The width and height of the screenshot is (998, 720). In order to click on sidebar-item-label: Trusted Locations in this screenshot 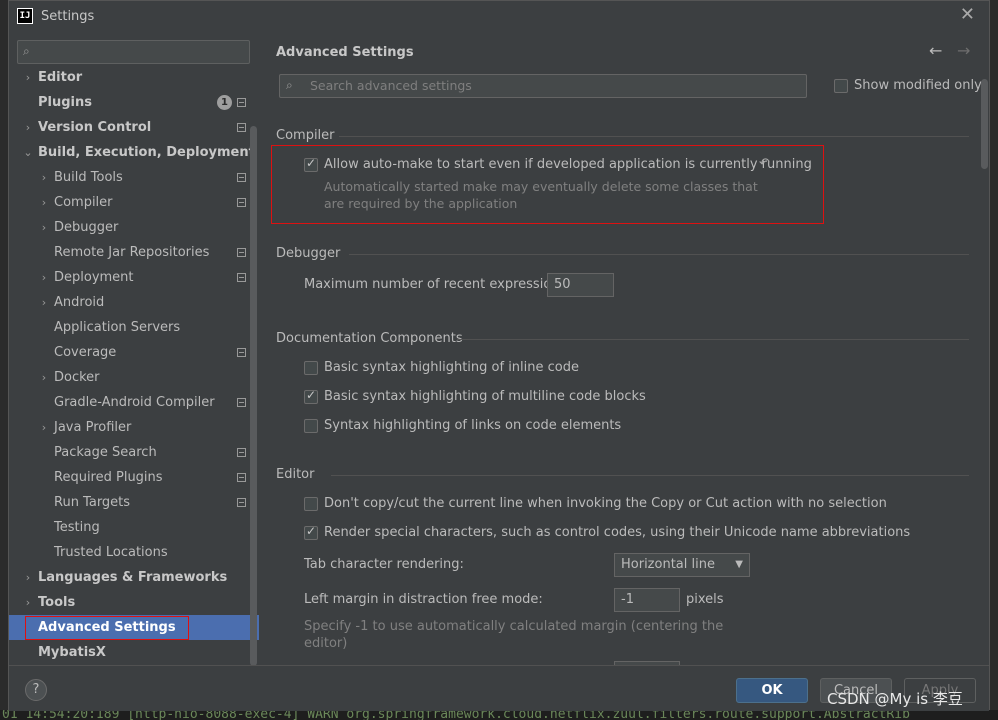, I will do `click(111, 552)`.